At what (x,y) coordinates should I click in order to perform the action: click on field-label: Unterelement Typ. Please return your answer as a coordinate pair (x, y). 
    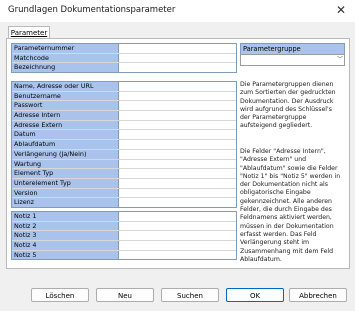
    Looking at the image, I should click on (65, 183).